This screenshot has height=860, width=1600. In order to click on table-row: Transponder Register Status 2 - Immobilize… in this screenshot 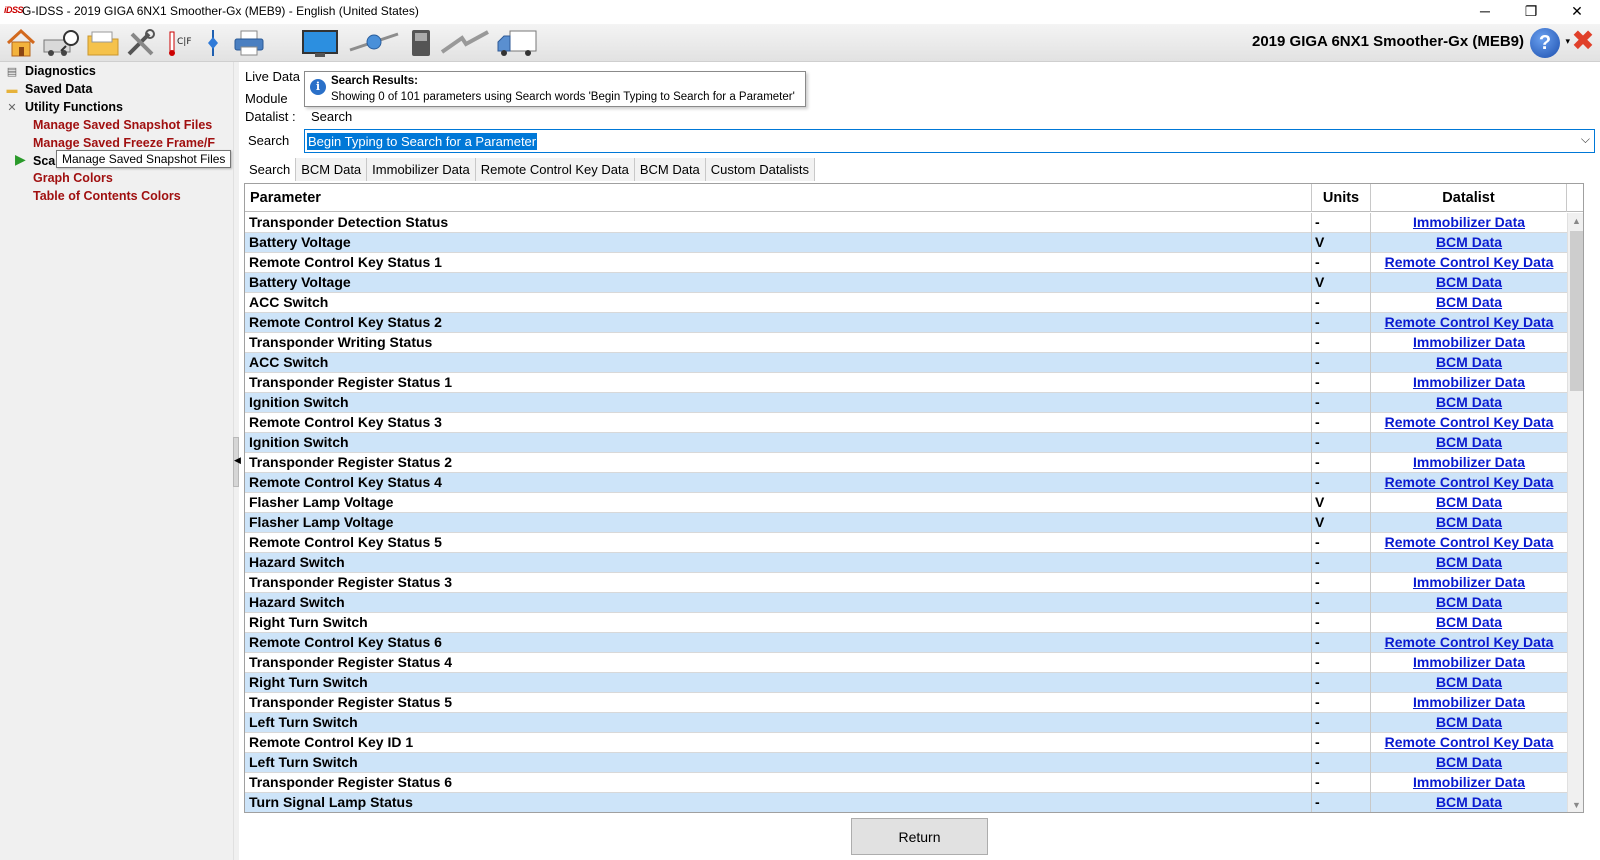, I will do `click(906, 463)`.